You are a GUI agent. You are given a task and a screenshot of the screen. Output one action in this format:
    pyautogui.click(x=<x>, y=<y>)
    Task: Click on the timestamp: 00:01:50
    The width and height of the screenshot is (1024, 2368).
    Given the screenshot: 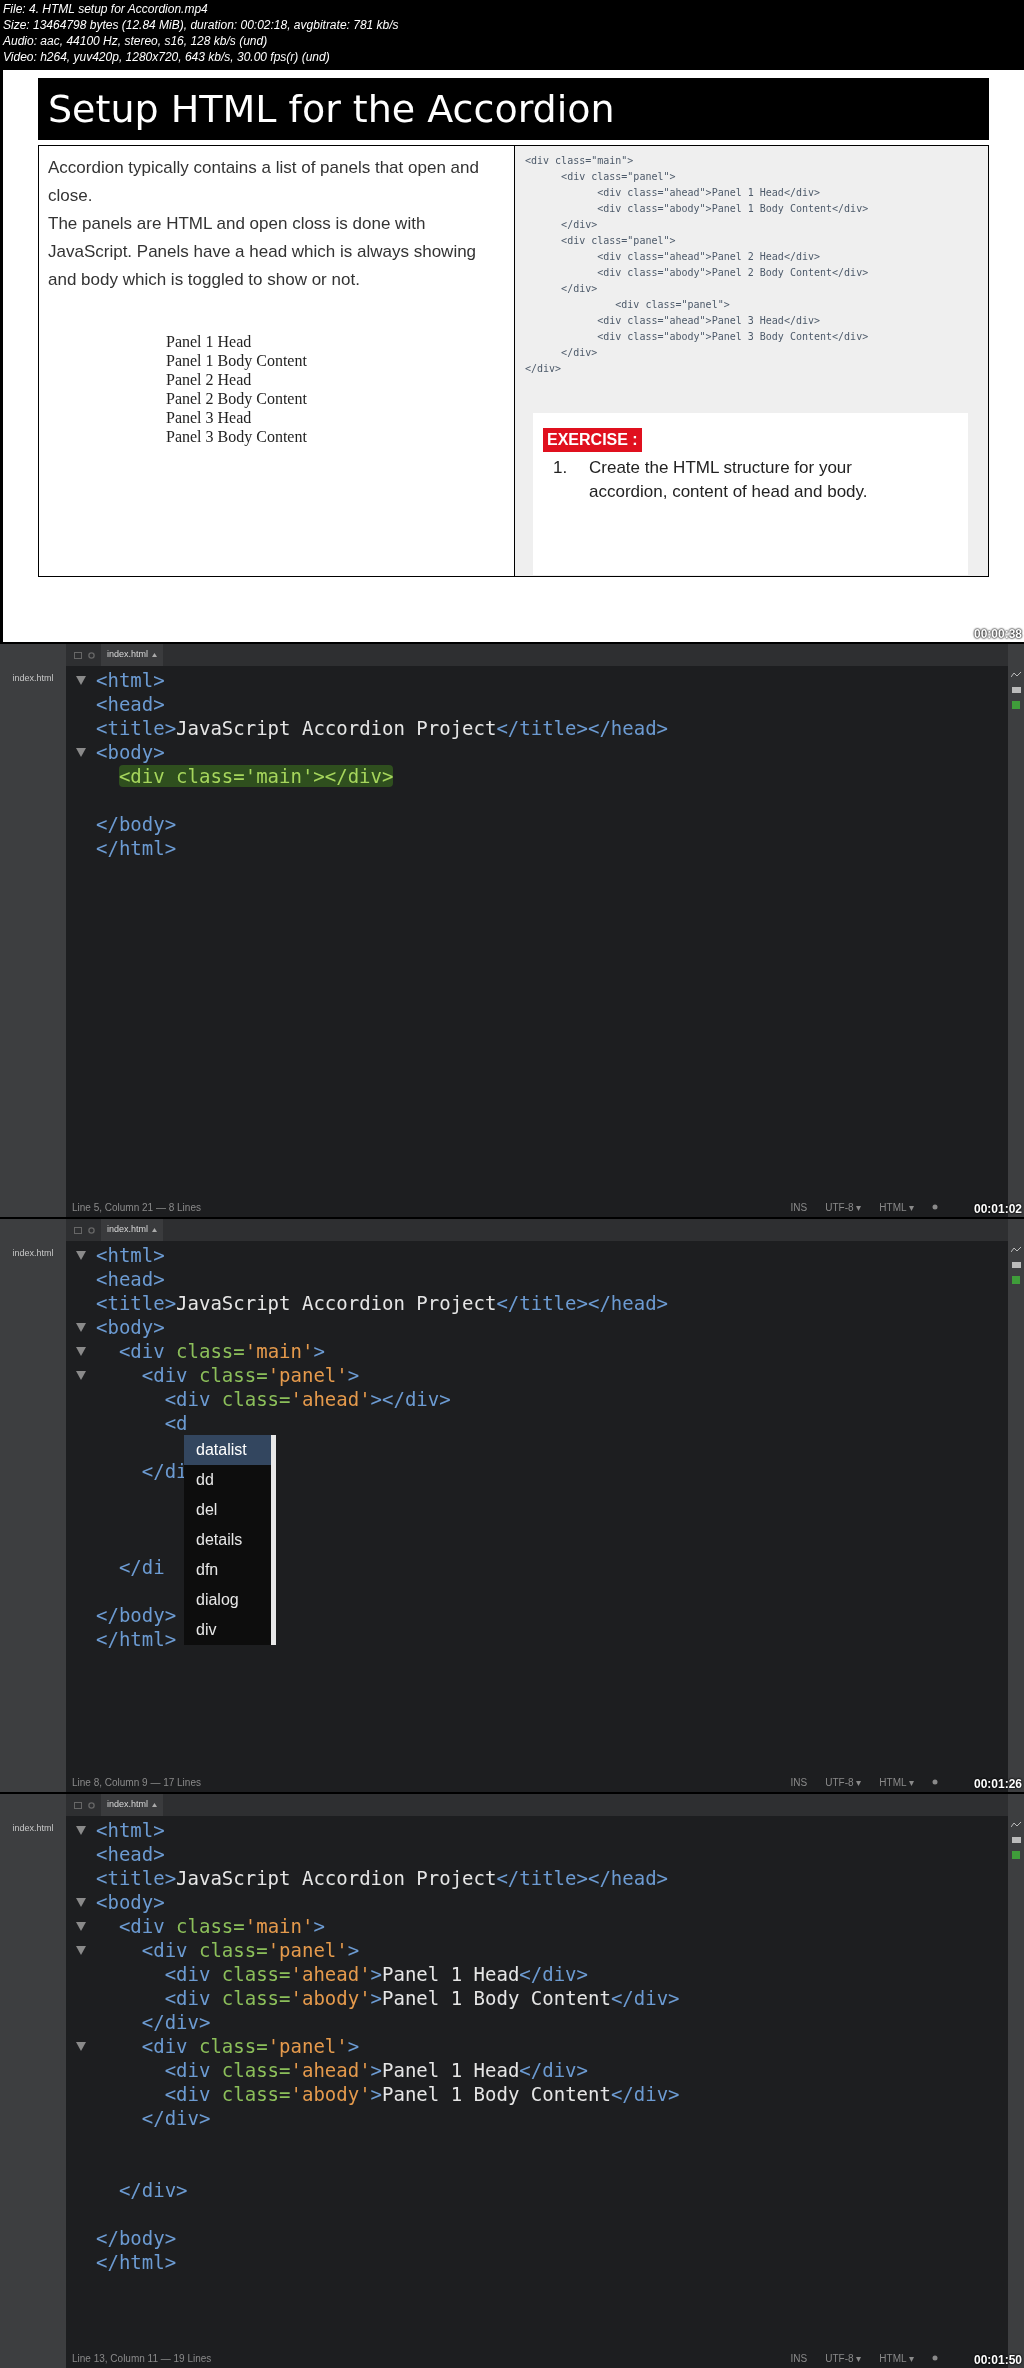 What is the action you would take?
    pyautogui.click(x=997, y=2360)
    